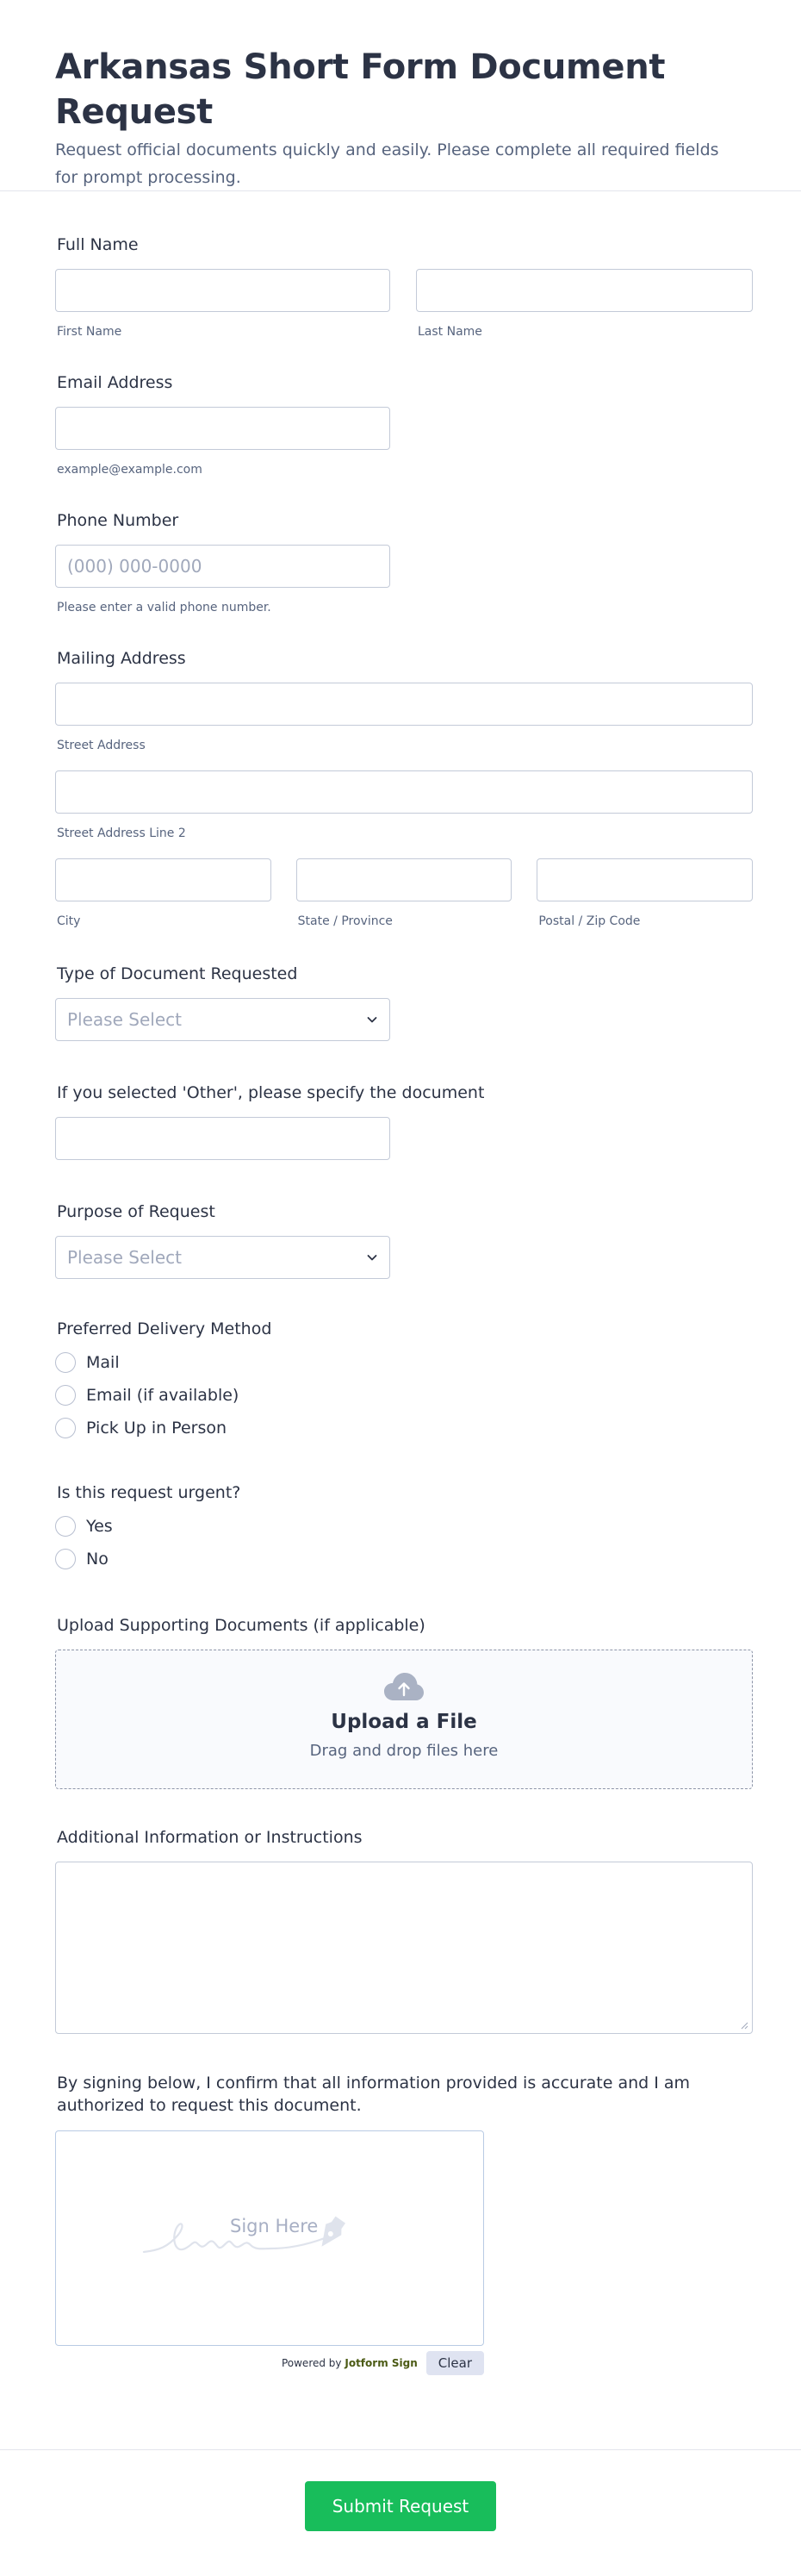  Describe the element at coordinates (589, 921) in the screenshot. I see `zip-sublabel: Postal / Zip Code` at that location.